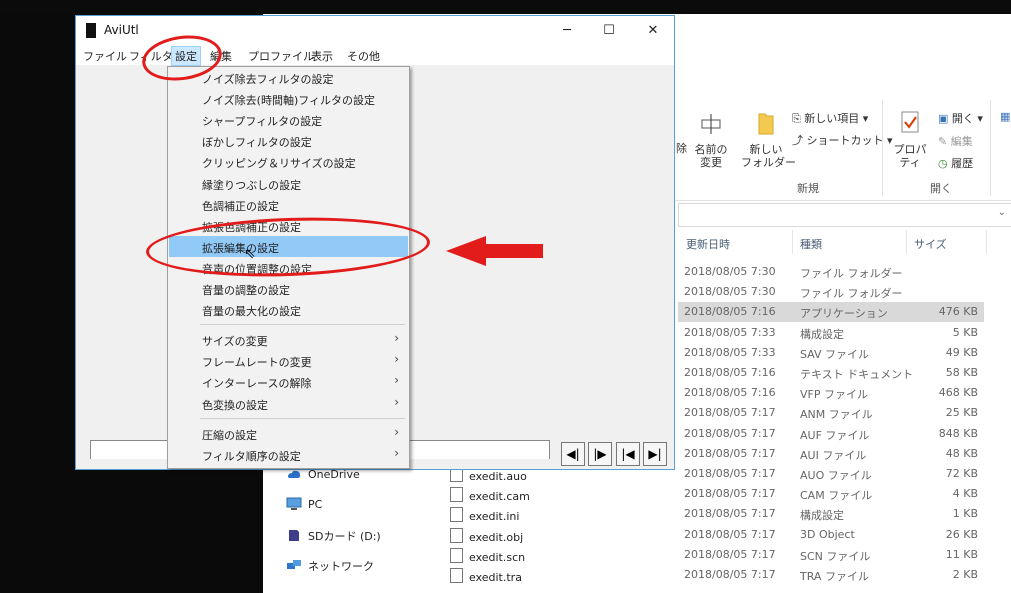 This screenshot has height=593, width=1011. What do you see at coordinates (961, 473) in the screenshot?
I see `row-size: 72 KB` at bounding box center [961, 473].